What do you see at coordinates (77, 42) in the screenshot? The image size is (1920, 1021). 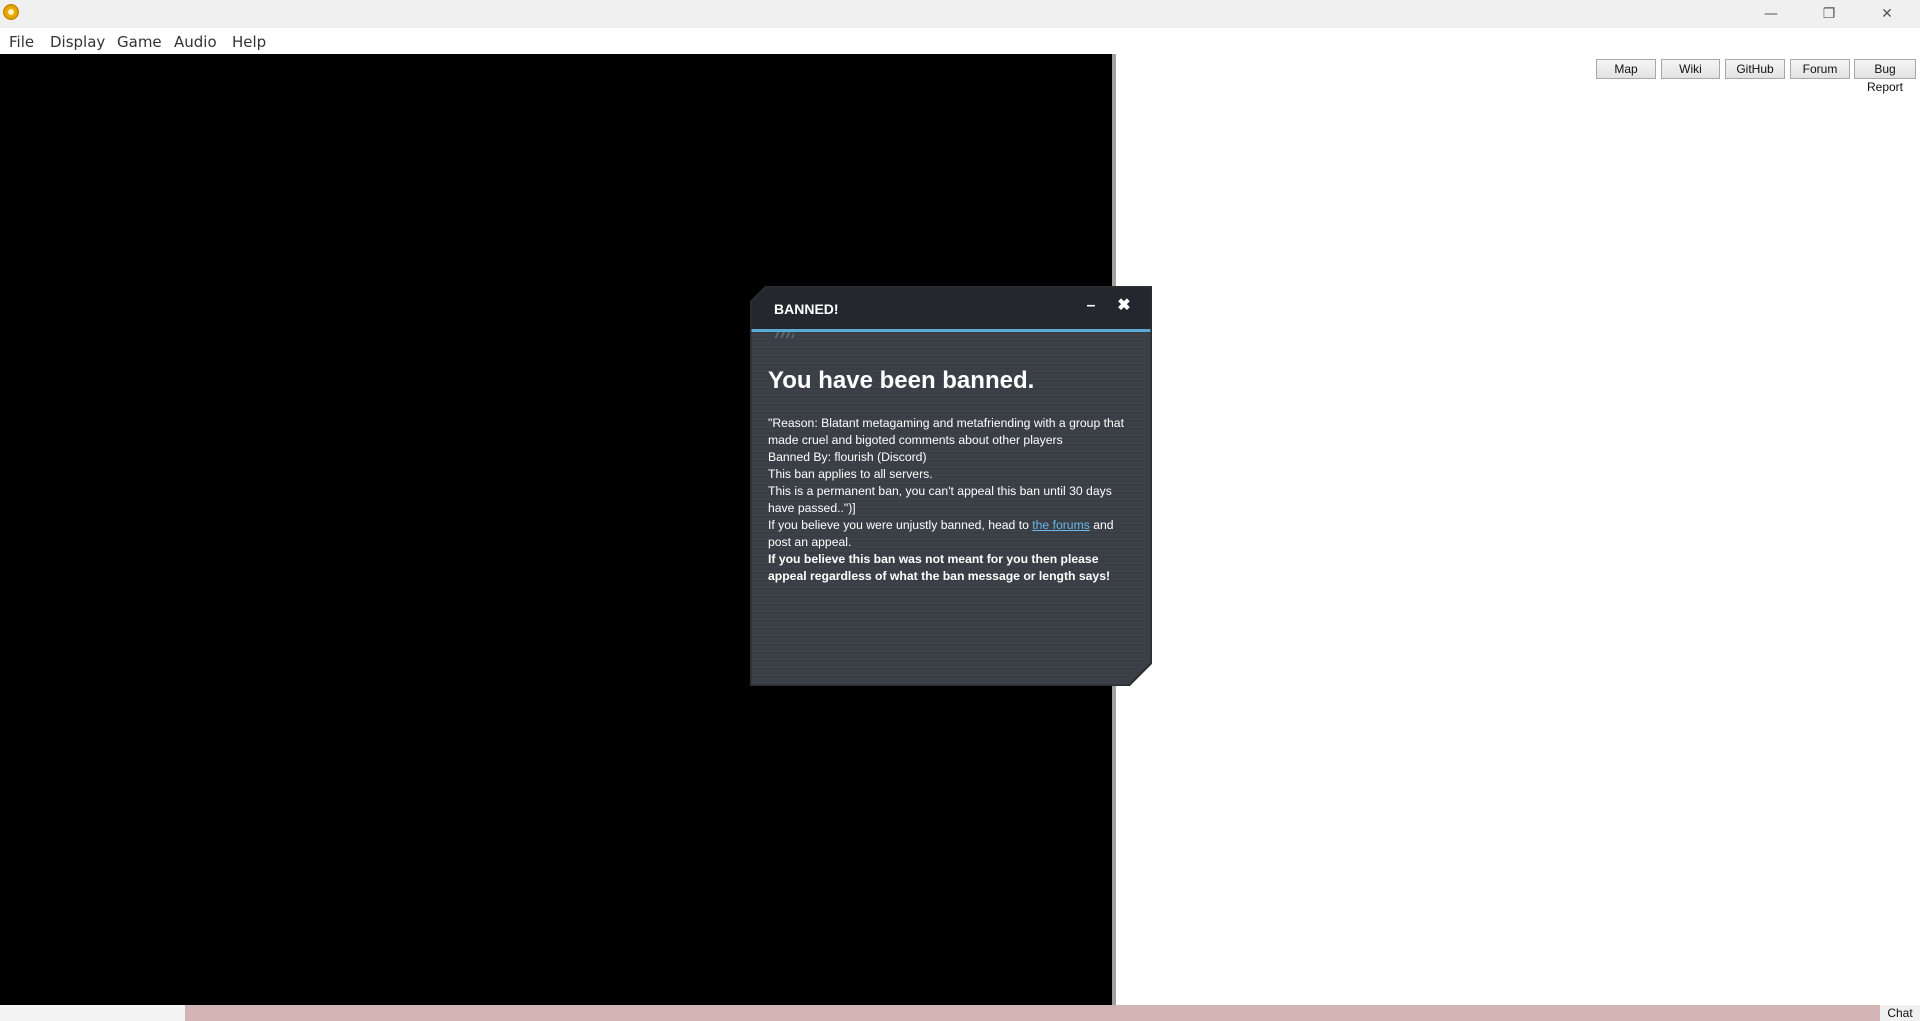 I see `menu-display: Display` at bounding box center [77, 42].